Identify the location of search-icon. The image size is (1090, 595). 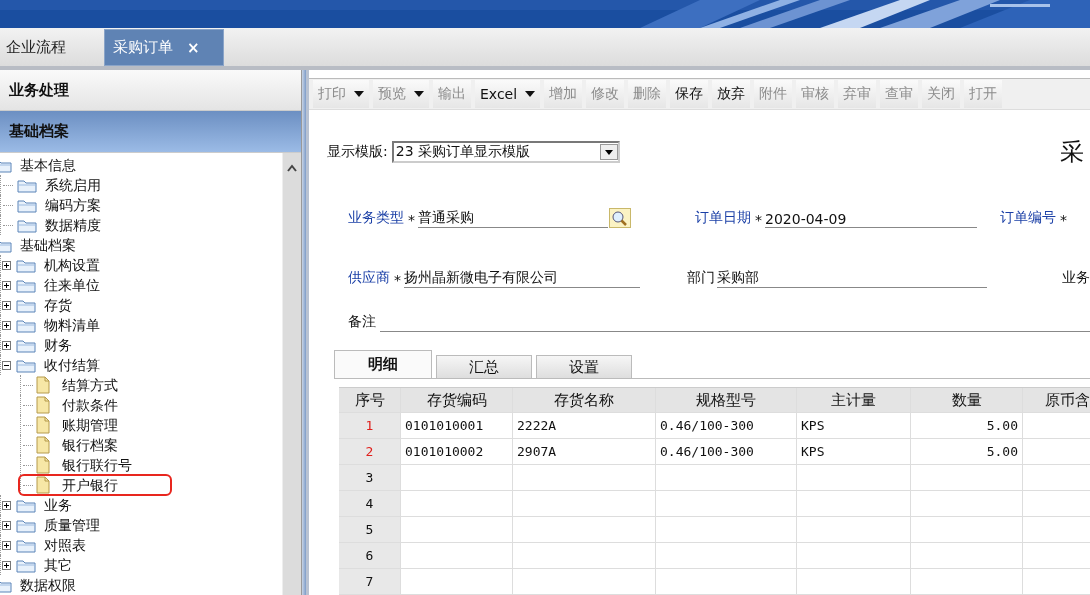
(620, 218).